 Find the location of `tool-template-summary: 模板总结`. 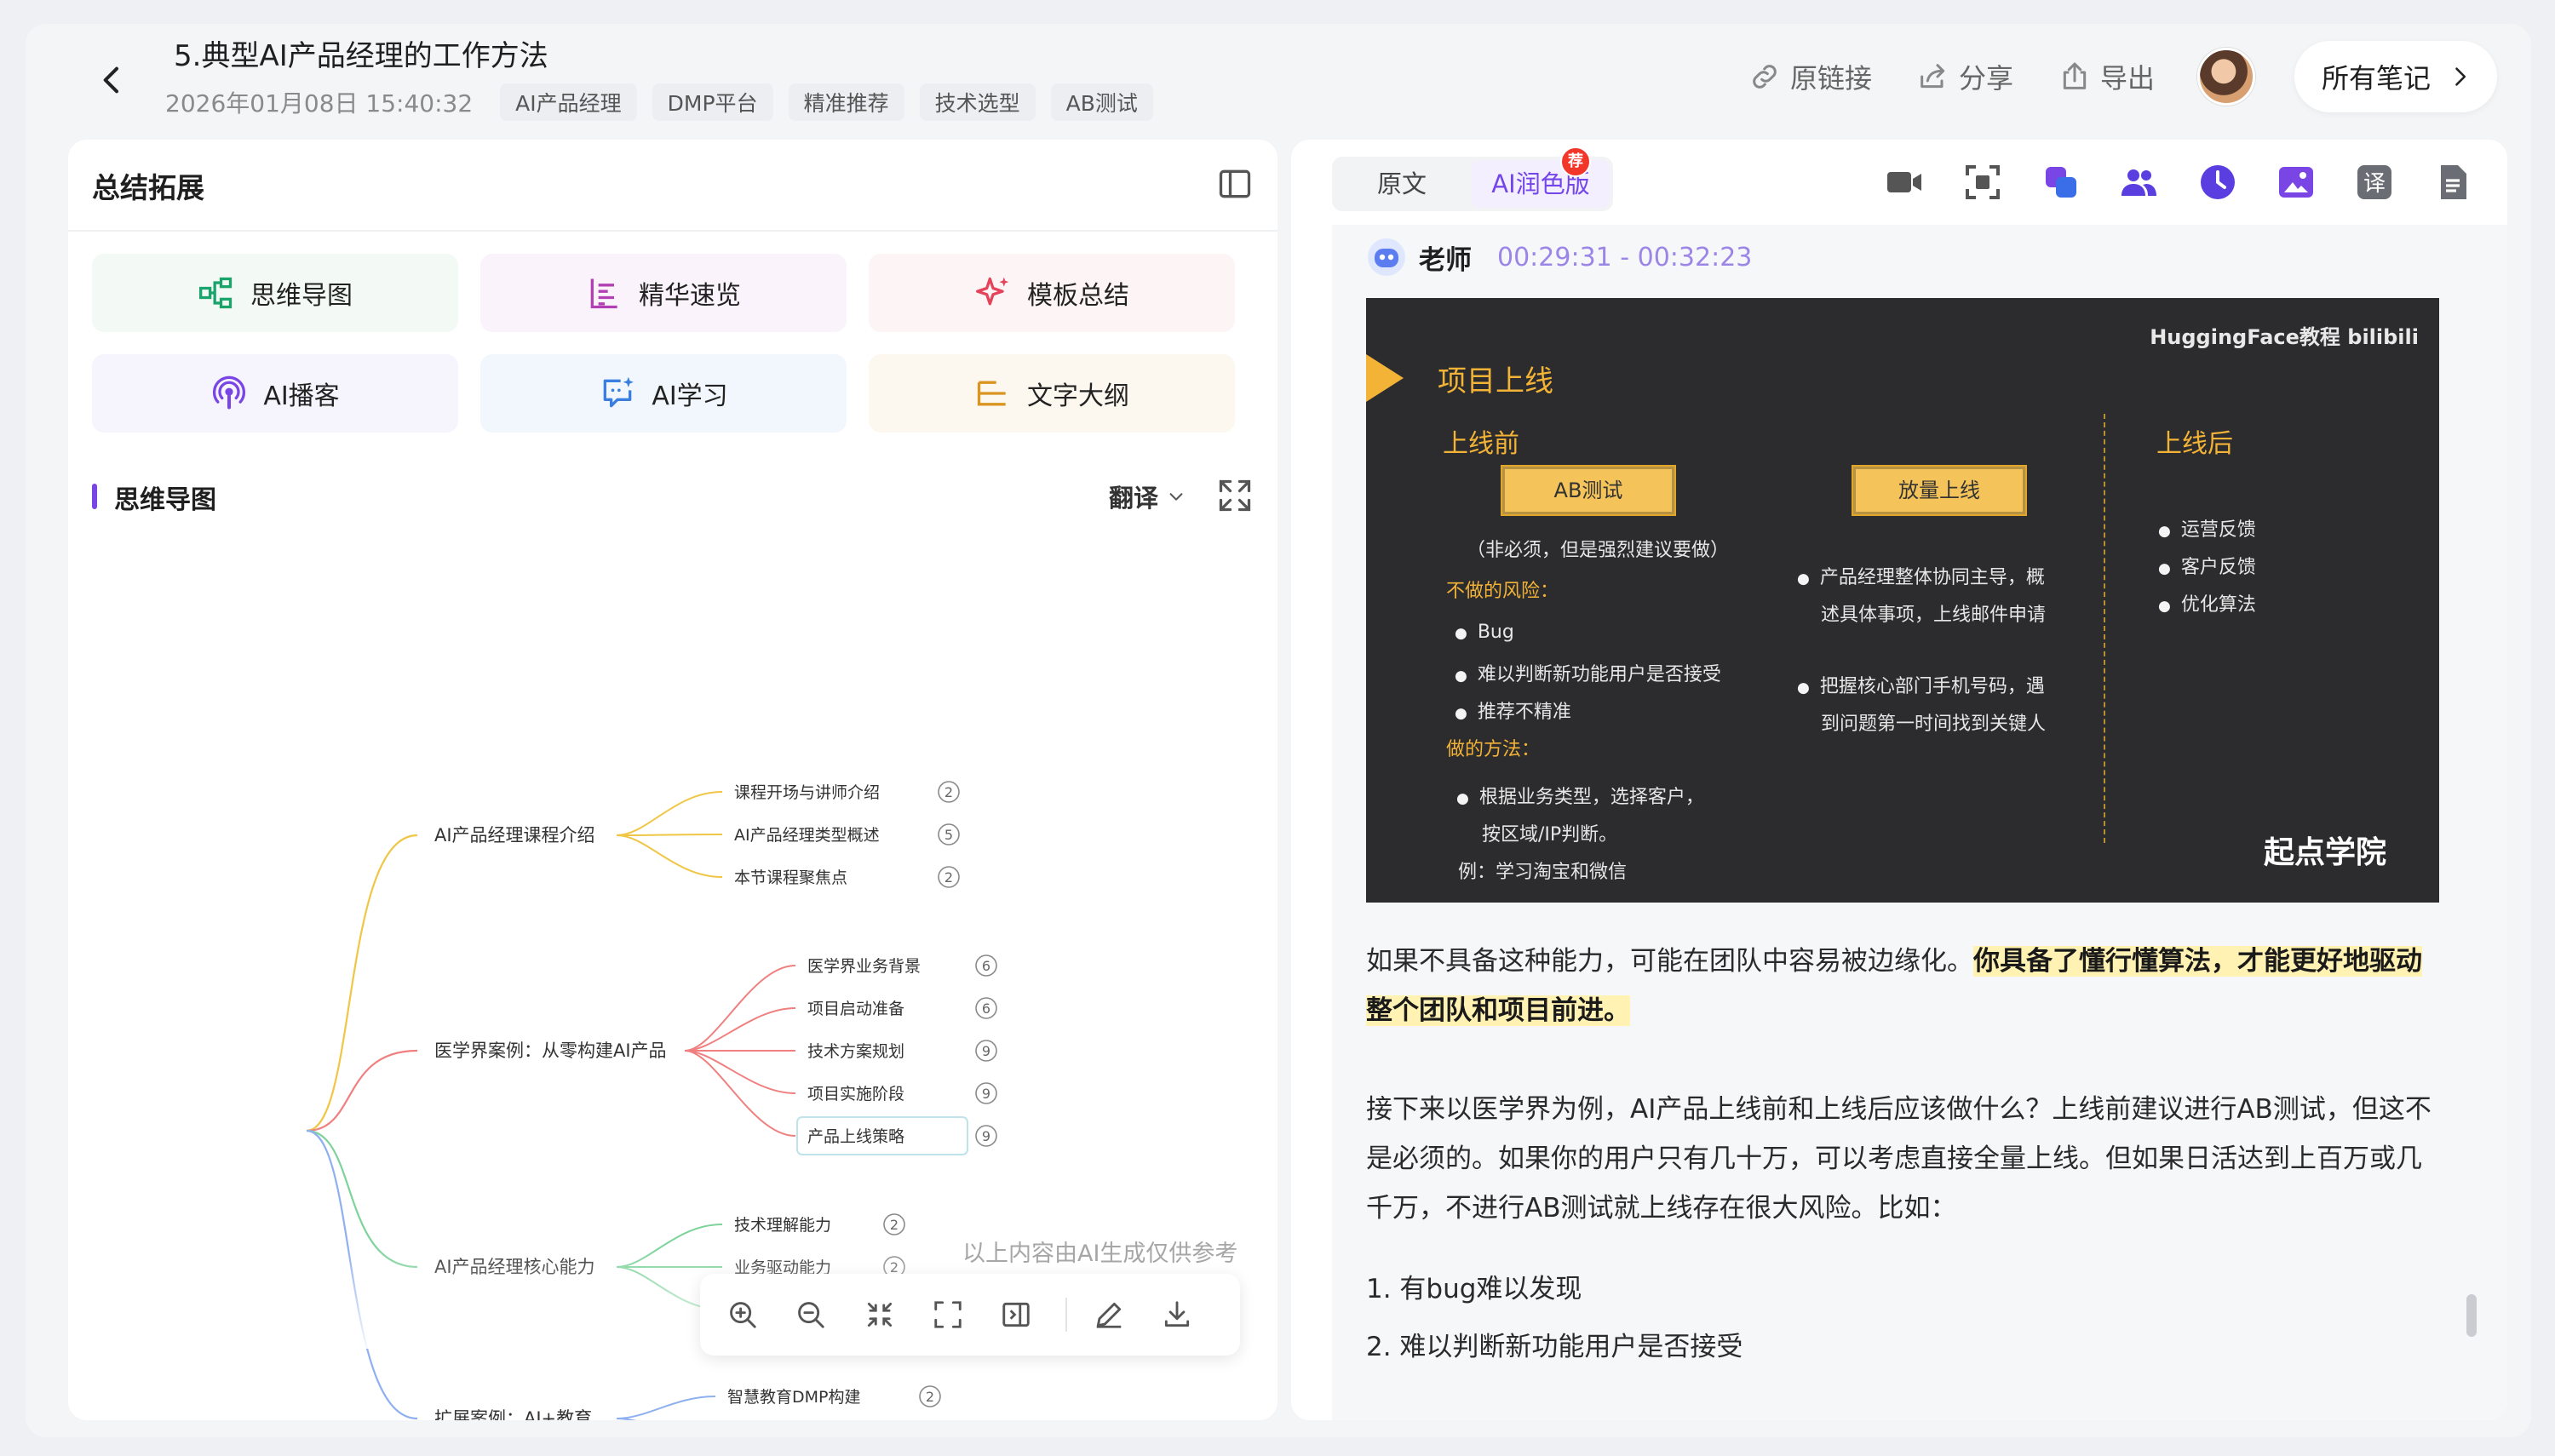

tool-template-summary: 模板总结 is located at coordinates (1052, 293).